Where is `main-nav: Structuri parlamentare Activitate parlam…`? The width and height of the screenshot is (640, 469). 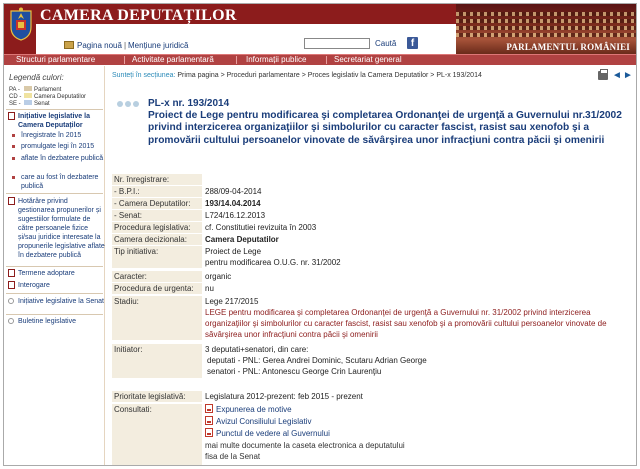 main-nav: Structuri parlamentare Activitate parlam… is located at coordinates (320, 59).